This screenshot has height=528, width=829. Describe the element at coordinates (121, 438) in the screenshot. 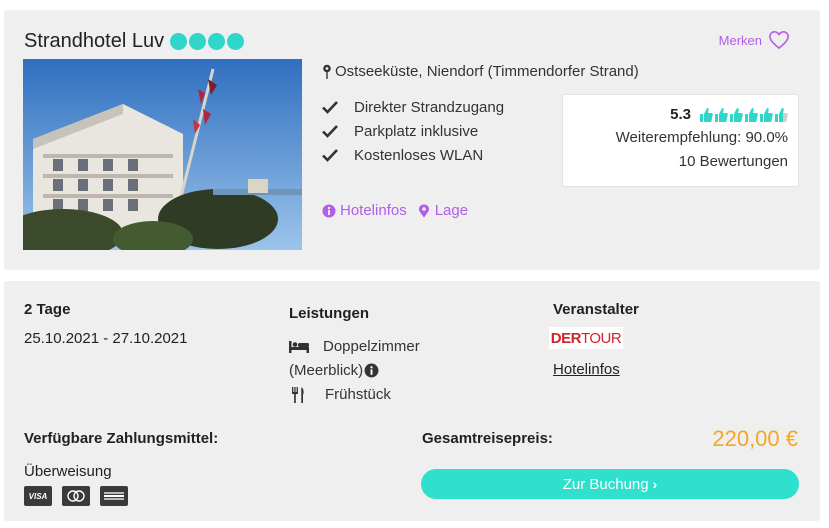

I see `payment-title: Verfügbare Zahlungsmittel:` at that location.